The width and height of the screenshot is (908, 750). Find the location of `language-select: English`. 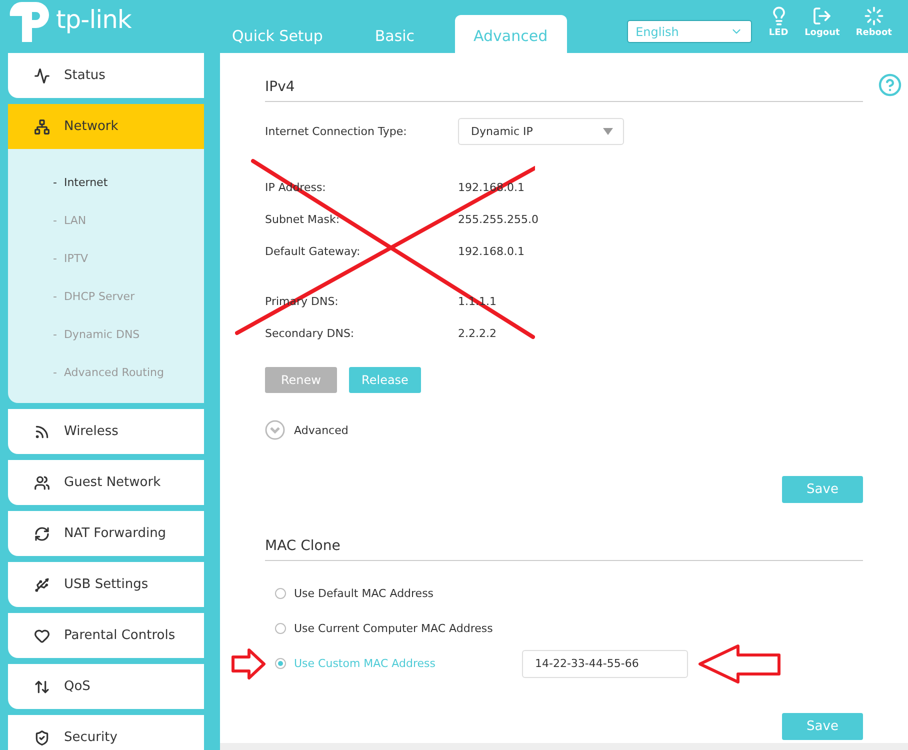

language-select: English is located at coordinates (689, 31).